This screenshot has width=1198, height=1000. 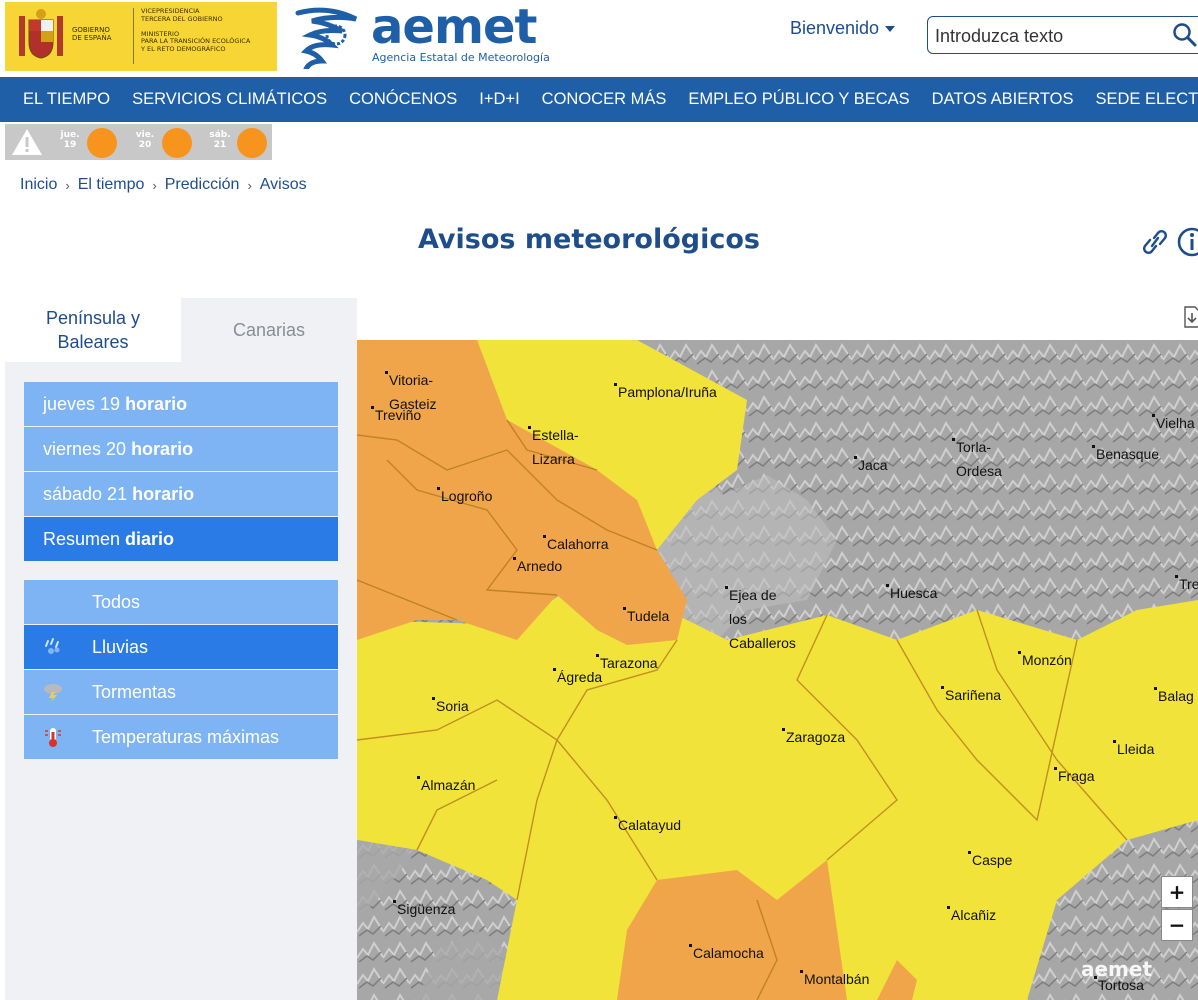 I want to click on gov-name: GOBIERNO DE ESPAÑA, so click(x=92, y=34).